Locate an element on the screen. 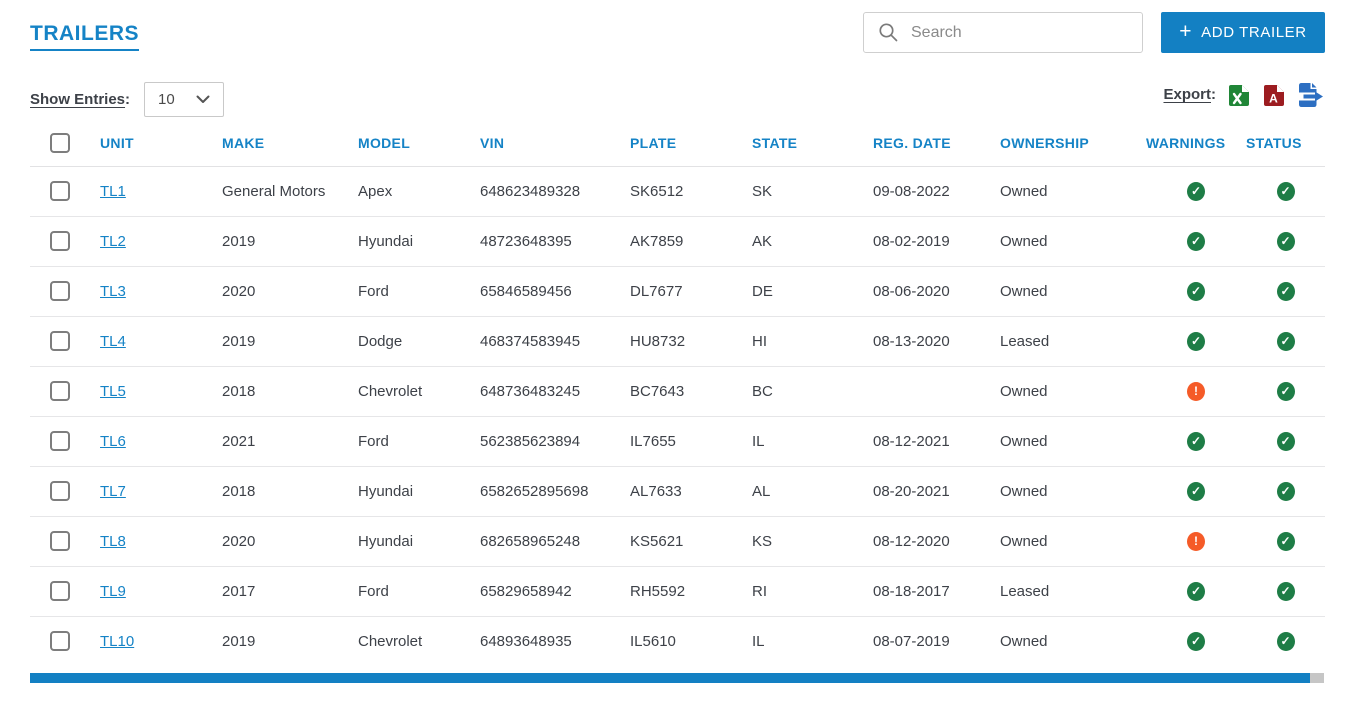 The height and width of the screenshot is (702, 1355). cell-plate: KS5621 is located at coordinates (691, 541).